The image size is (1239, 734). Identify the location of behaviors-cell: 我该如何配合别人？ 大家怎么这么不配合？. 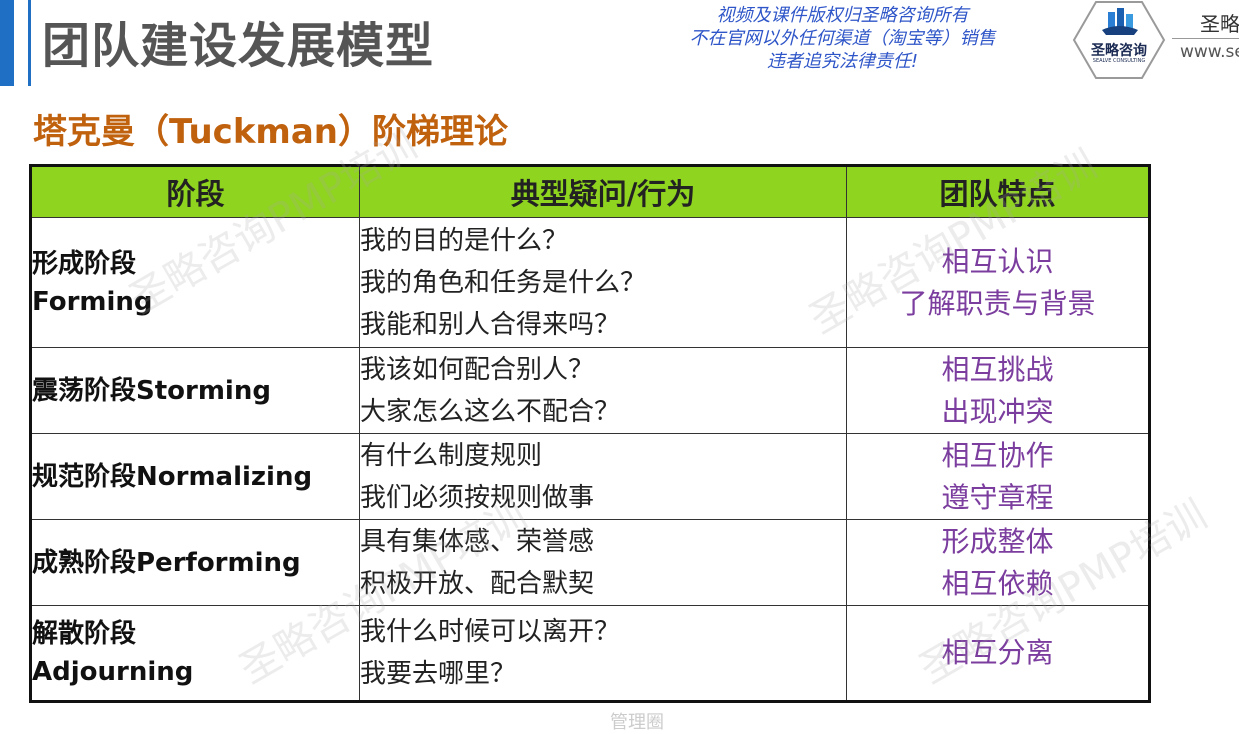
(603, 390).